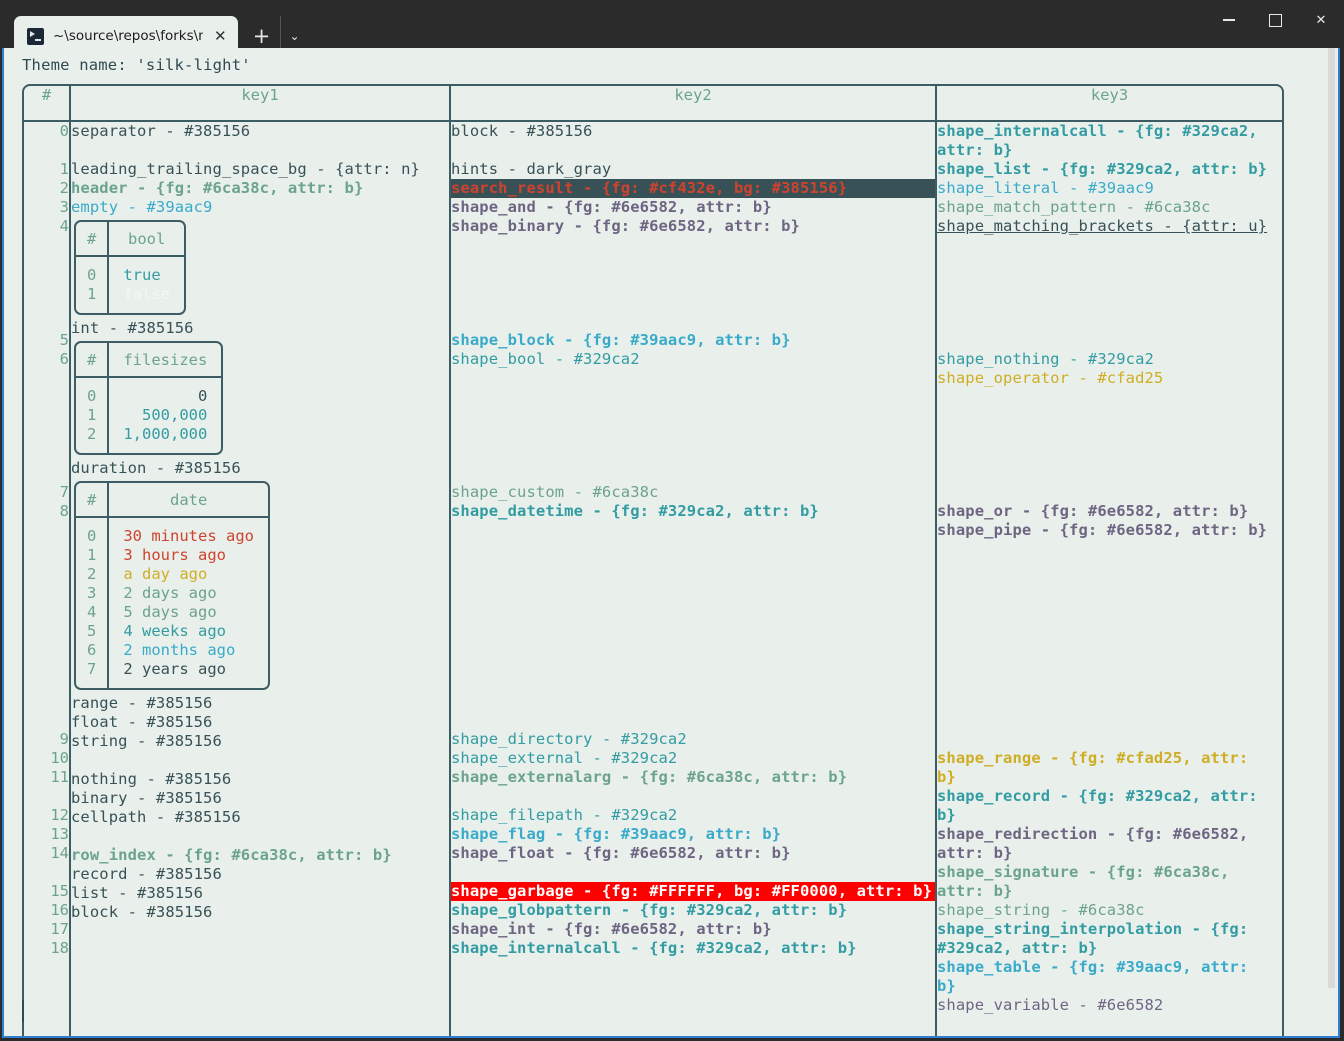 The height and width of the screenshot is (1041, 1344). I want to click on column-header-key3: key3, so click(1109, 104).